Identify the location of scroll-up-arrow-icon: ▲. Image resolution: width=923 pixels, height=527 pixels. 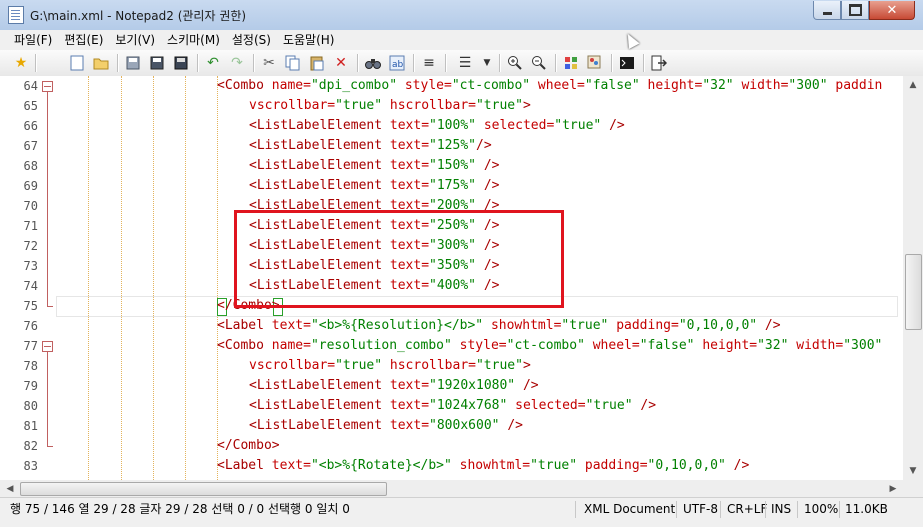
(913, 85).